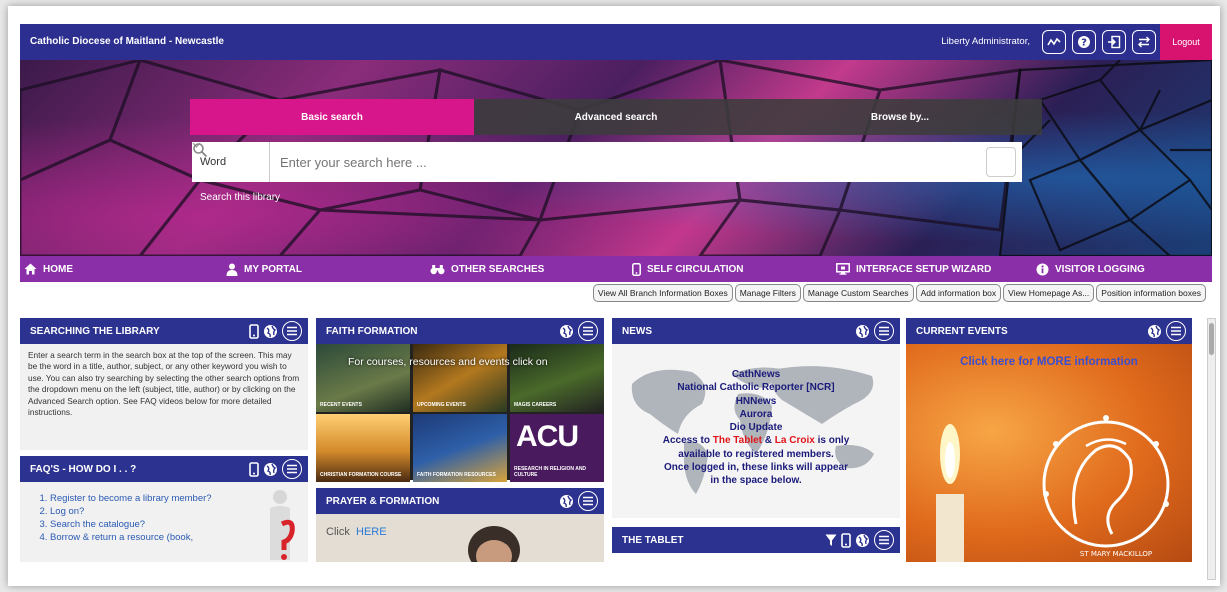 The image size is (1227, 592). Describe the element at coordinates (858, 293) in the screenshot. I see `manage-custom-searches-button: Manage Custom Searches` at that location.